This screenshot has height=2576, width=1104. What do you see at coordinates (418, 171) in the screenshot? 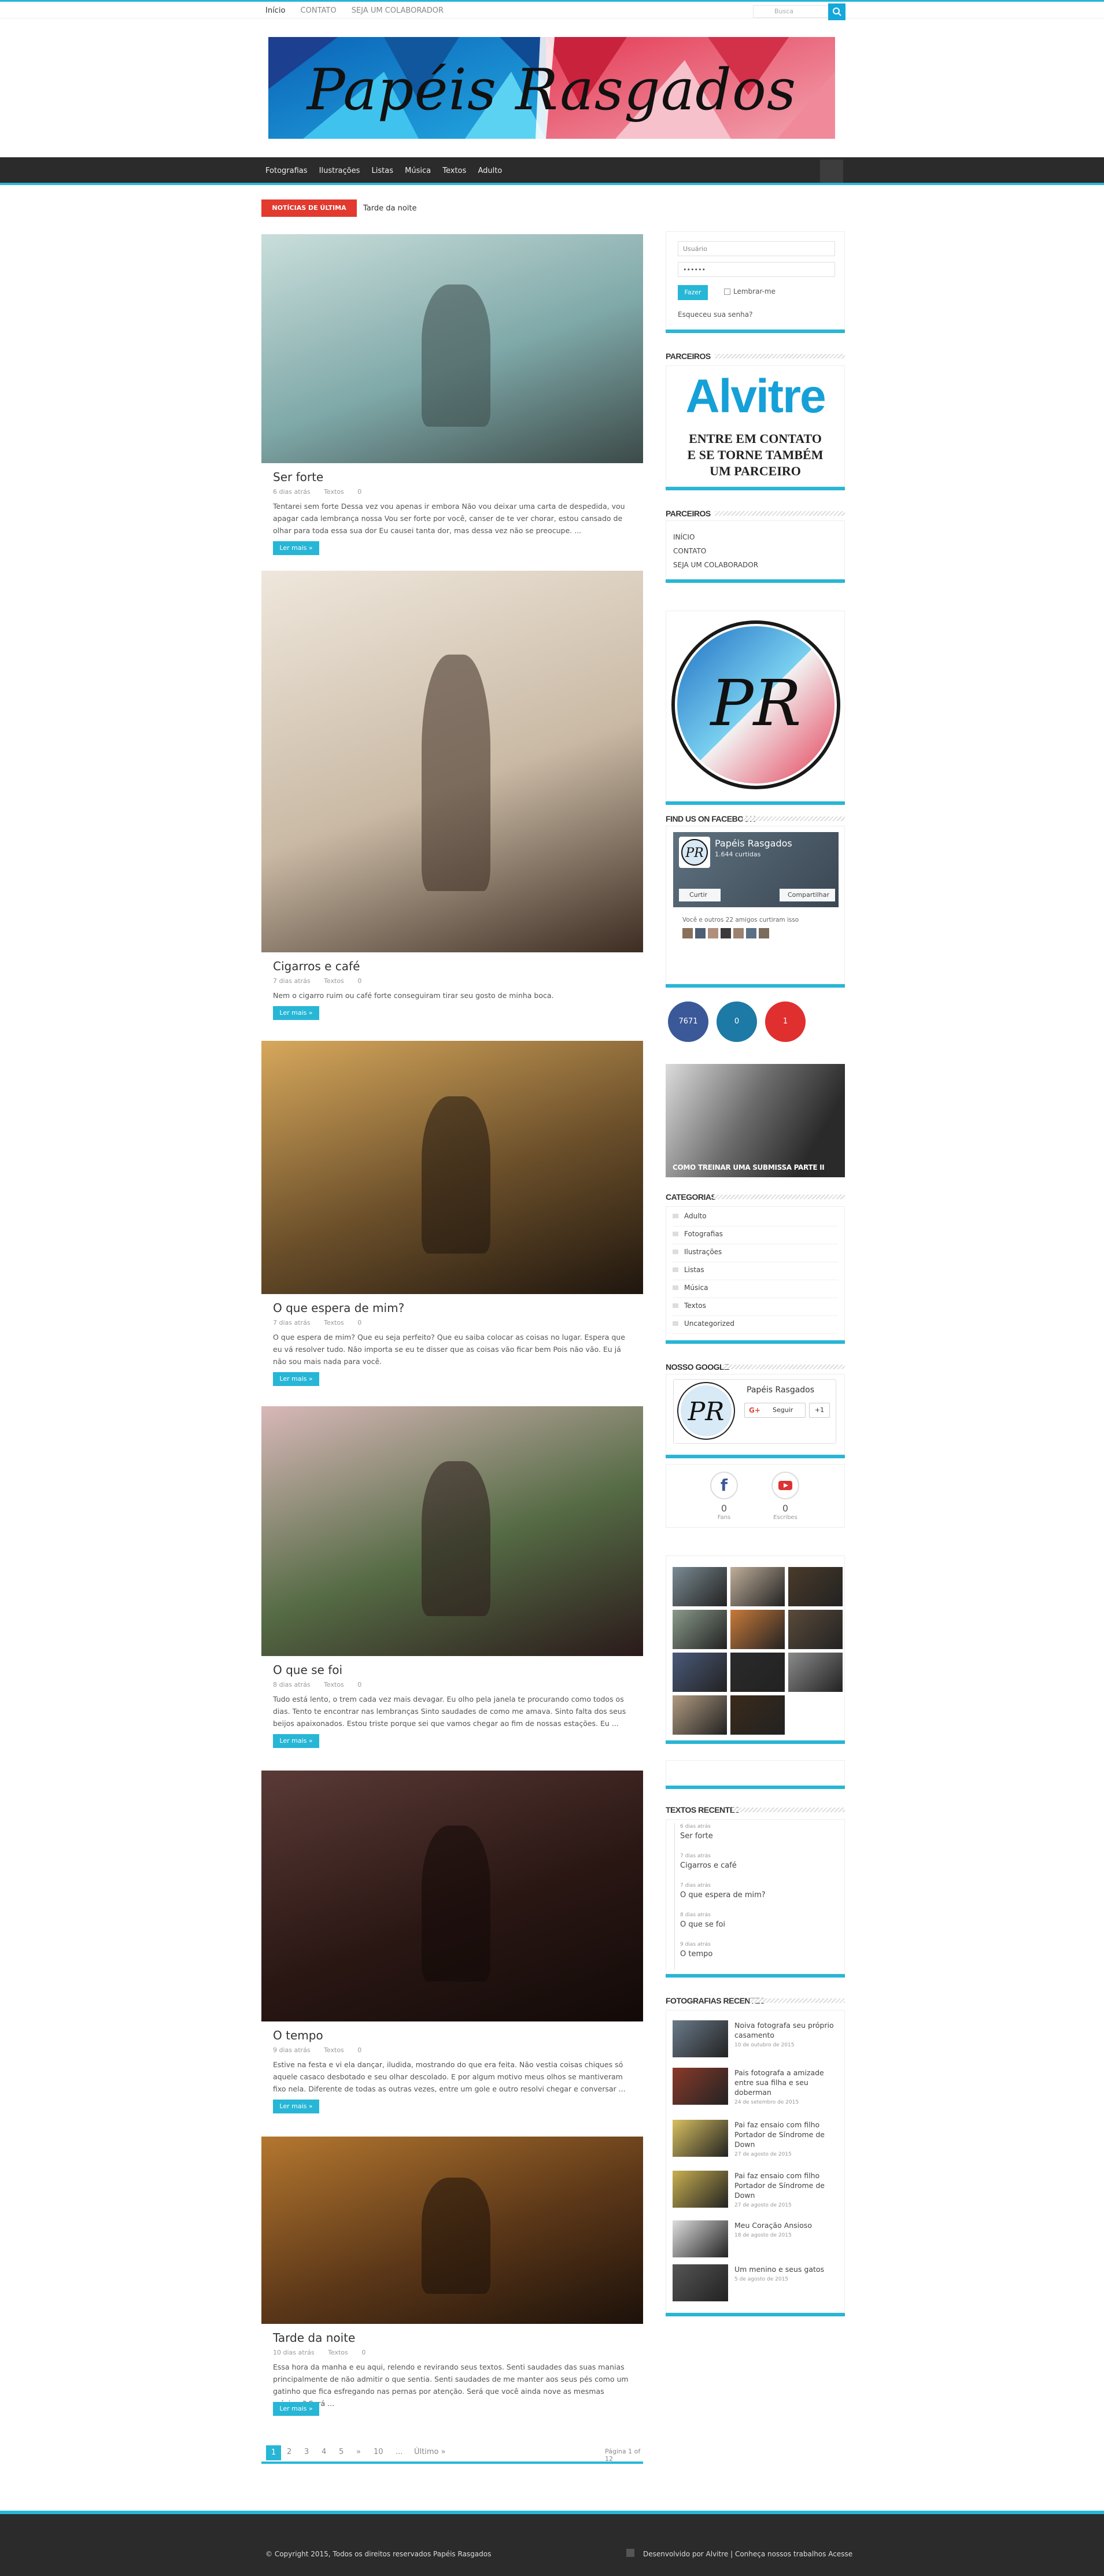
I see `nav-item-musica: Música` at bounding box center [418, 171].